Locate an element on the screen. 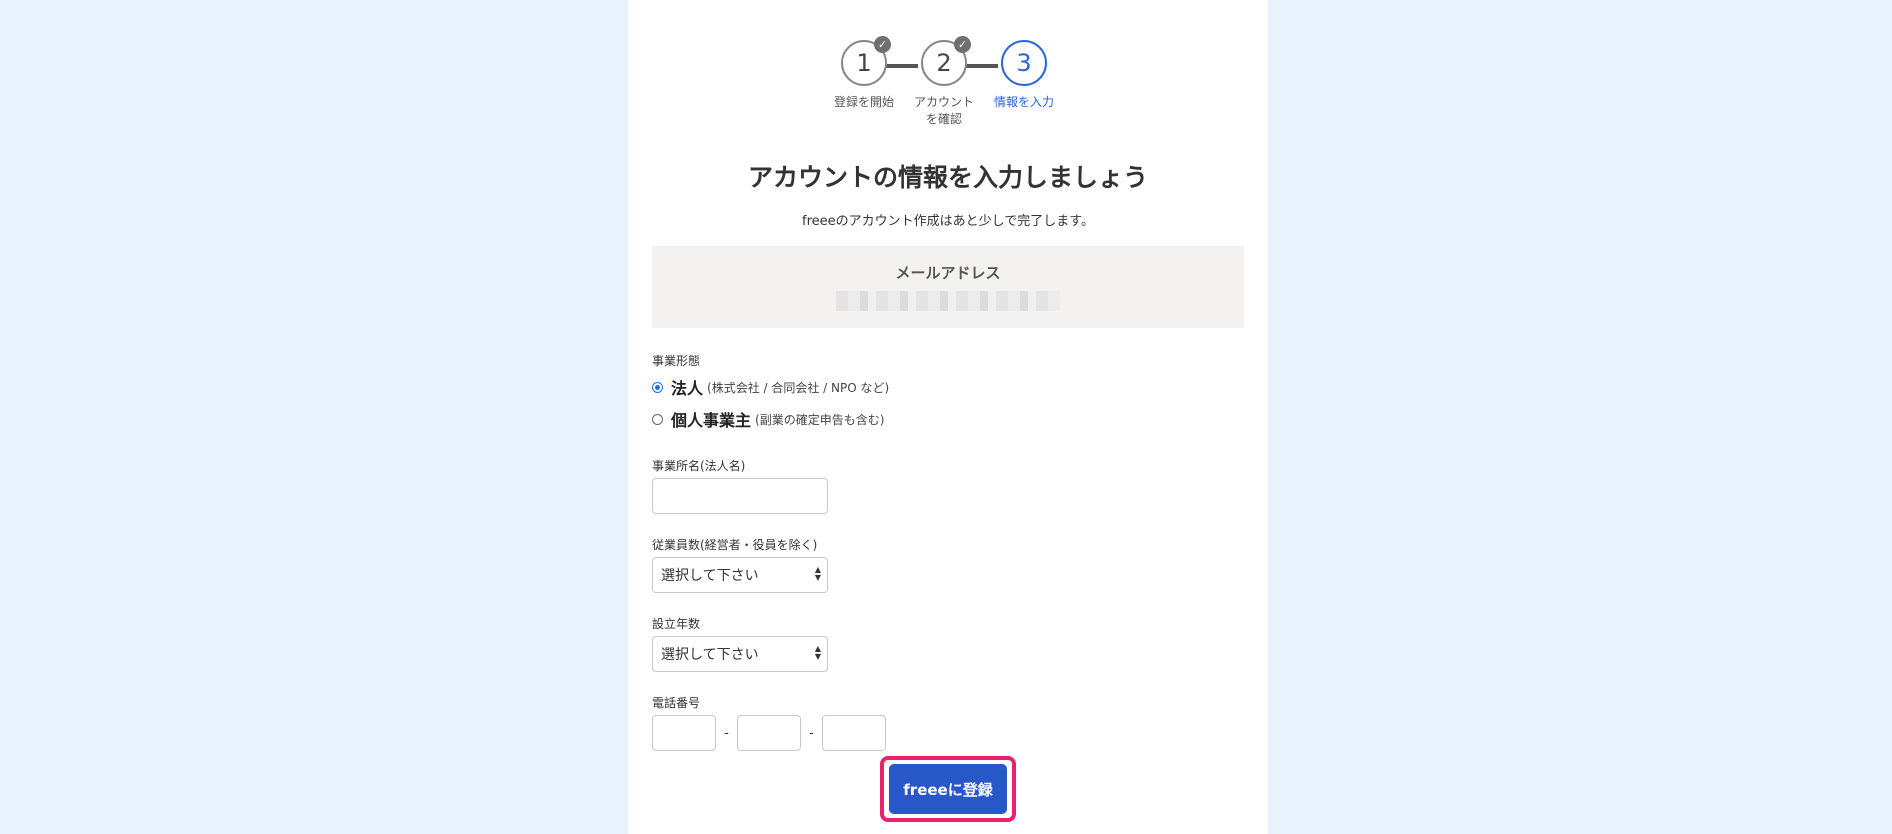 The image size is (1892, 834). radio-sole-proprietor: 個人事業主 (副業の確定申告も含む) is located at coordinates (948, 419).